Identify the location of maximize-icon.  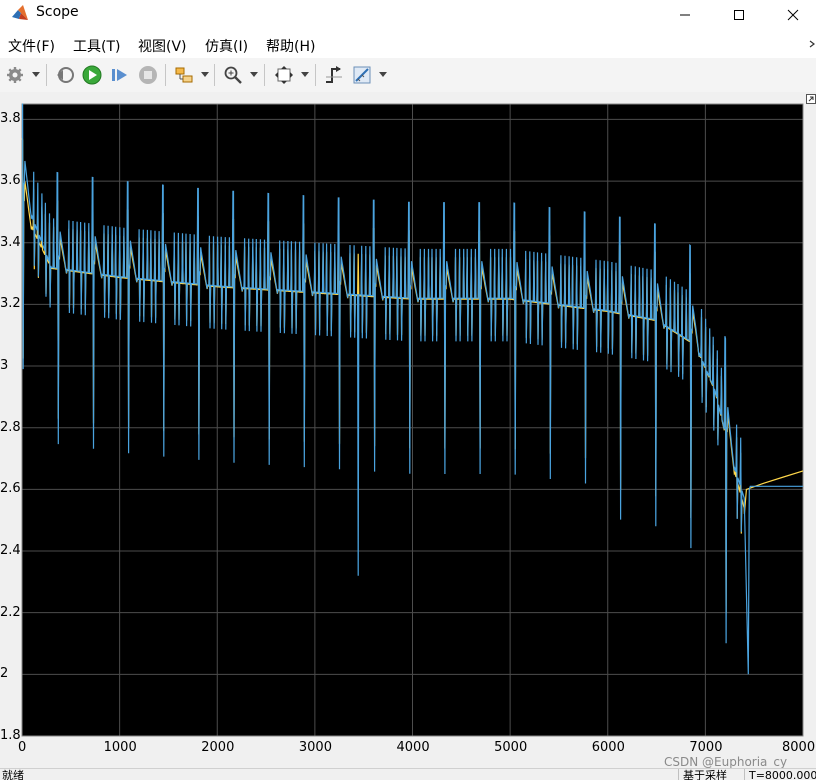
(739, 15).